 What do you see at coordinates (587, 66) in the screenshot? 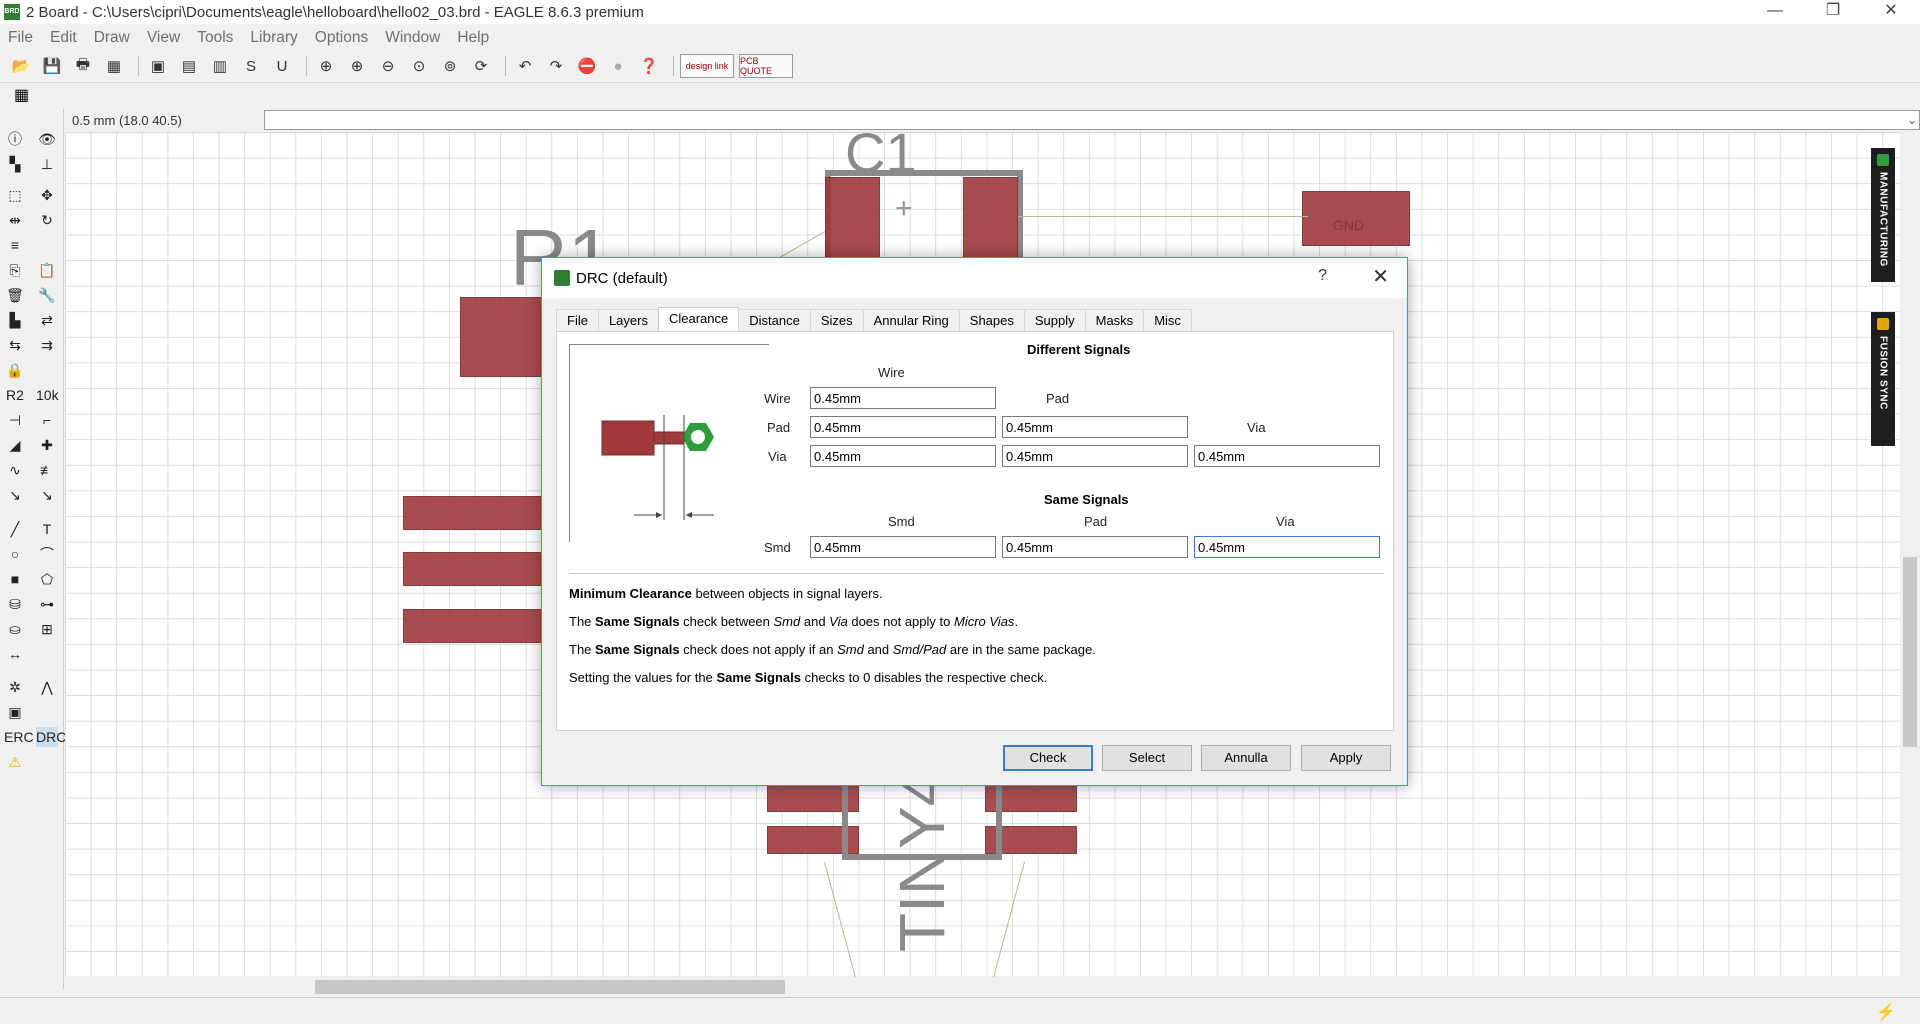
I see `stop-icon: ⛔` at bounding box center [587, 66].